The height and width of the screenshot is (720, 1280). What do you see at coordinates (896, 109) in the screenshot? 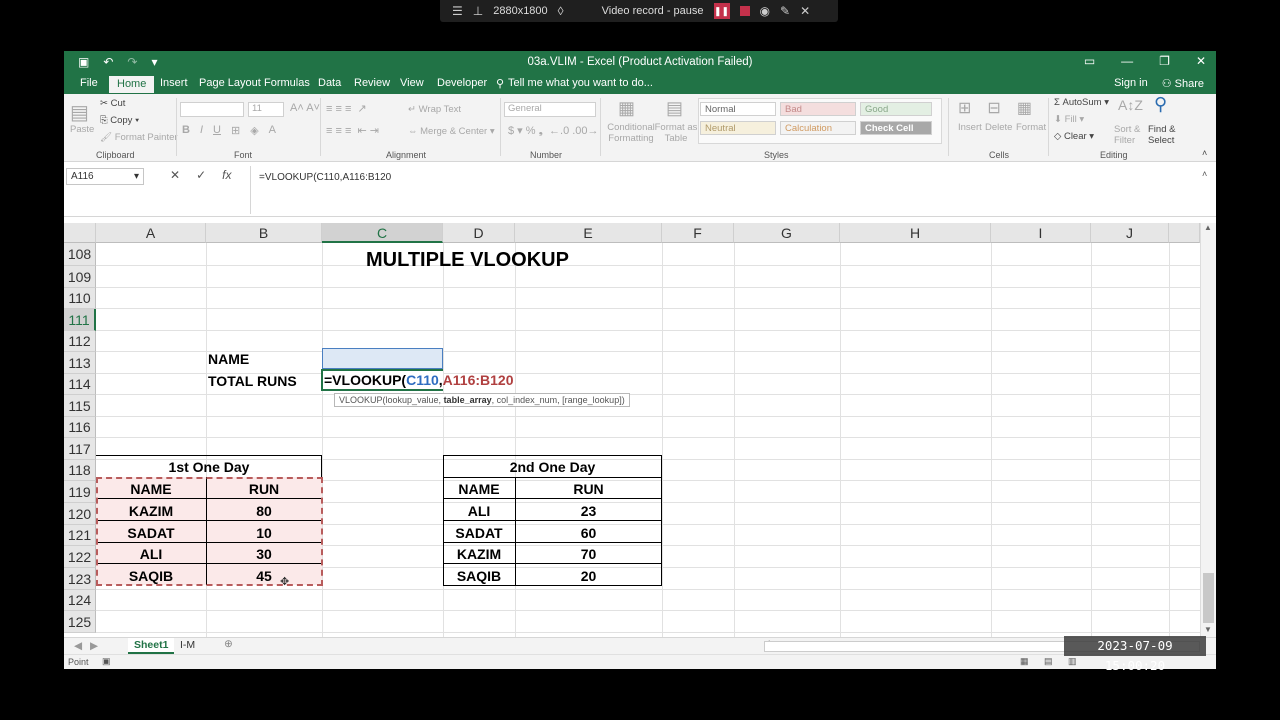
I see `style-good: Good` at bounding box center [896, 109].